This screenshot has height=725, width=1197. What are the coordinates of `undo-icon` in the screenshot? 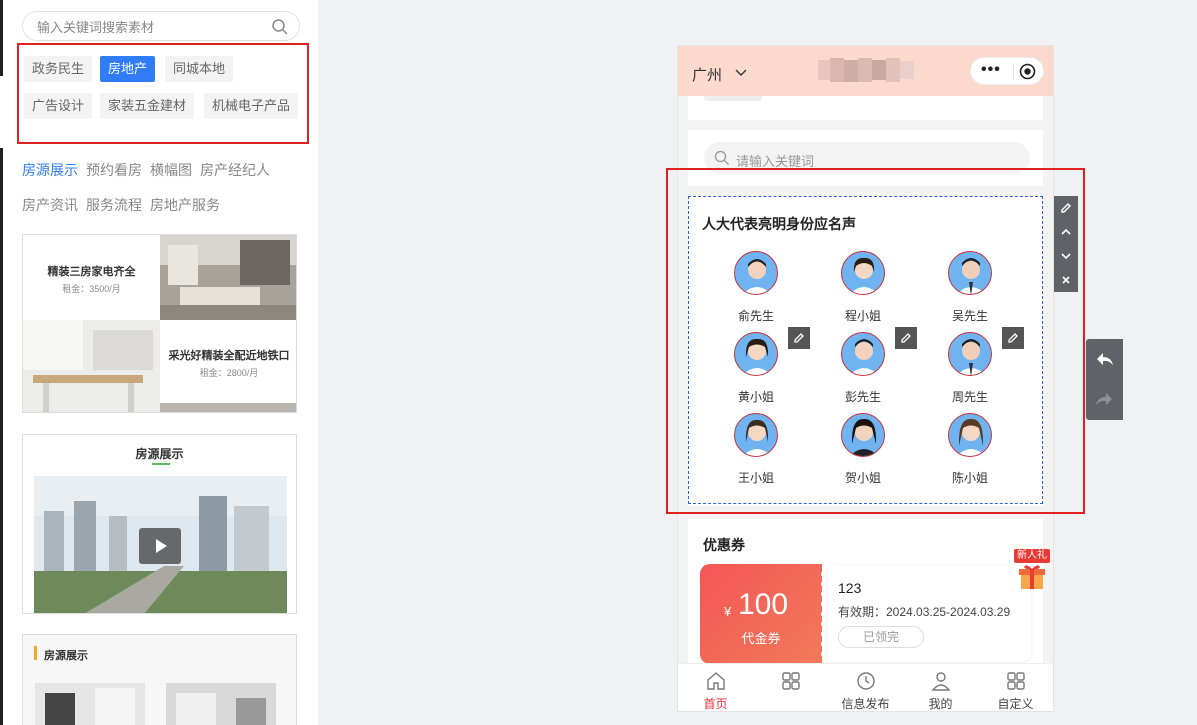 It's located at (1105, 359).